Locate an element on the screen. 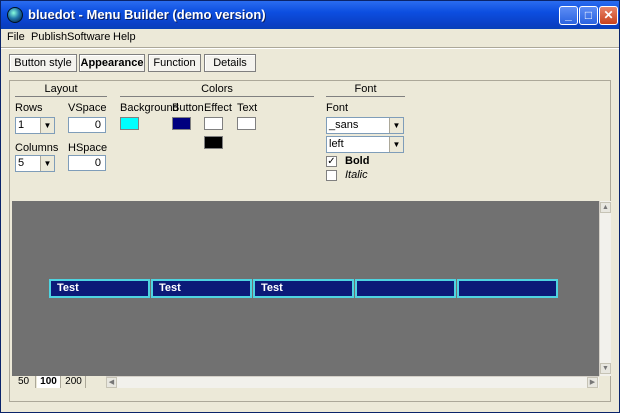 Image resolution: width=620 pixels, height=413 pixels. zoom-50: 50 is located at coordinates (24, 382).